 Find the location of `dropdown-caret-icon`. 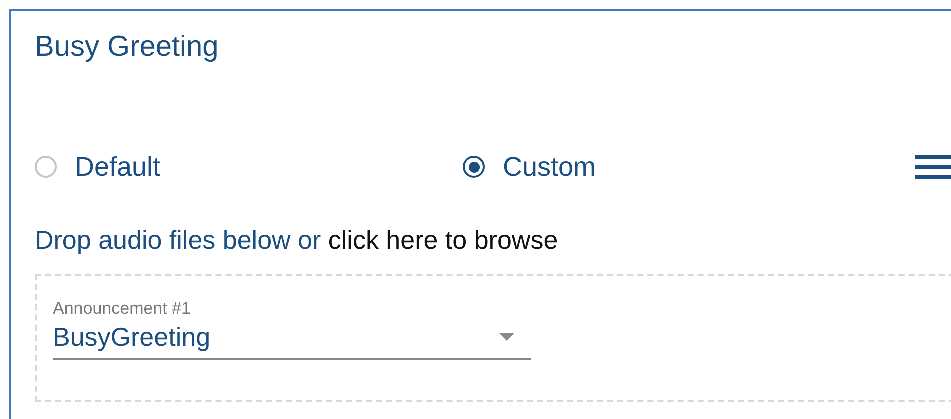

dropdown-caret-icon is located at coordinates (507, 337).